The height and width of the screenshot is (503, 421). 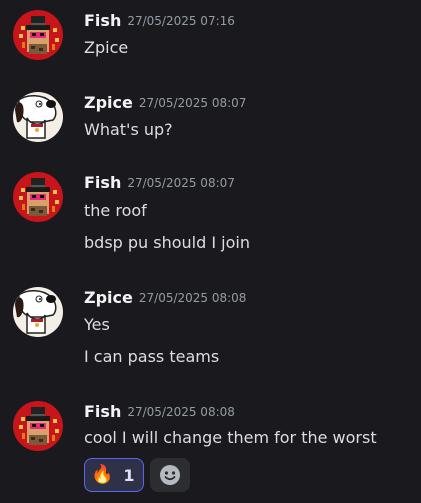 I want to click on message-header: Zpice 27/05/2025 08:08, so click(x=165, y=298).